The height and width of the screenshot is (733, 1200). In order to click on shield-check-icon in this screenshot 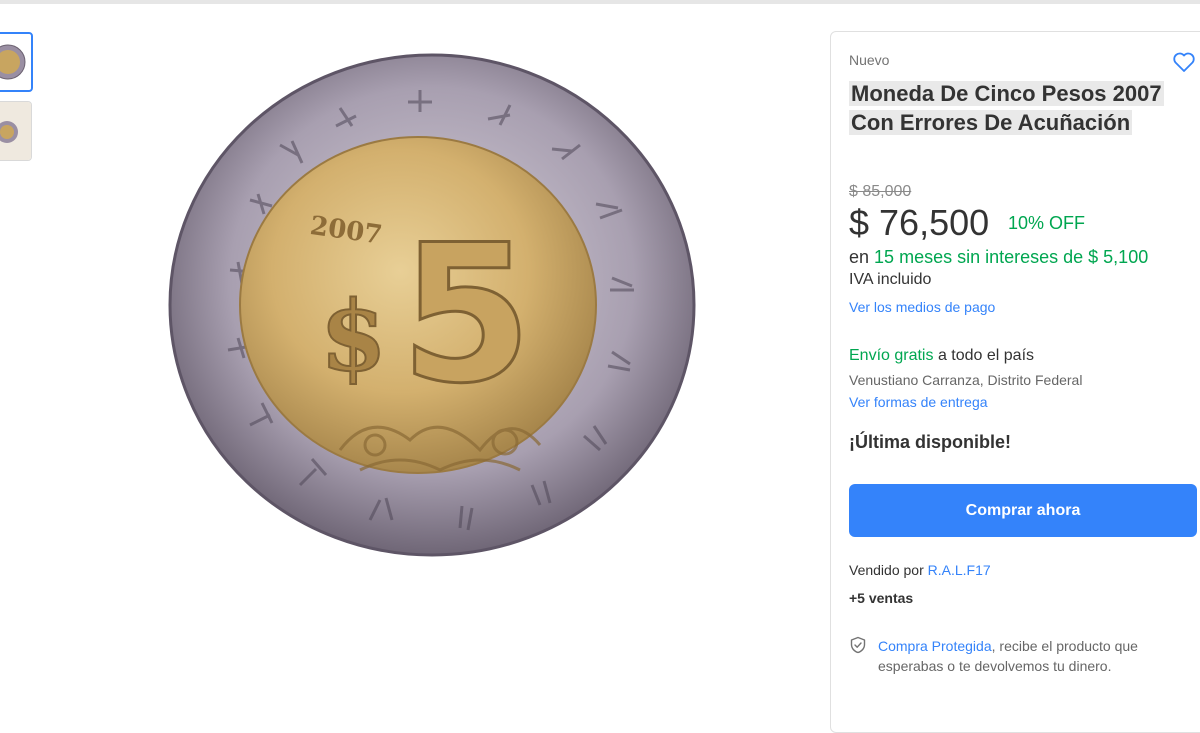, I will do `click(858, 645)`.